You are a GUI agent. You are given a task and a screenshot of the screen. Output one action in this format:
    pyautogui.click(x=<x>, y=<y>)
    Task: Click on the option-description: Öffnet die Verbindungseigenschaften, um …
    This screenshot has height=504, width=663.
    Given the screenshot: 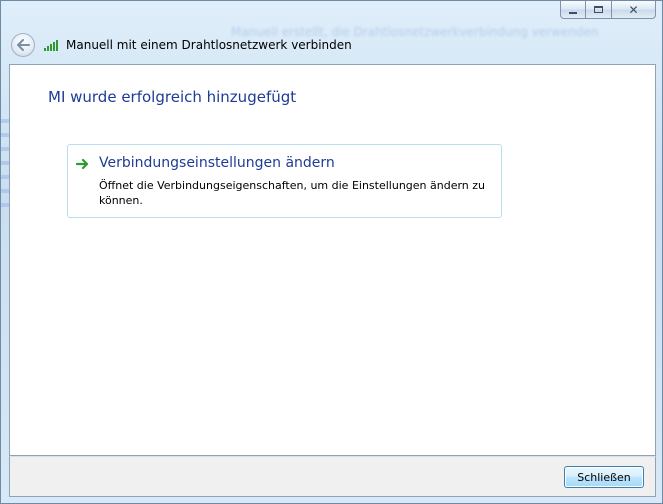 What is the action you would take?
    pyautogui.click(x=292, y=193)
    